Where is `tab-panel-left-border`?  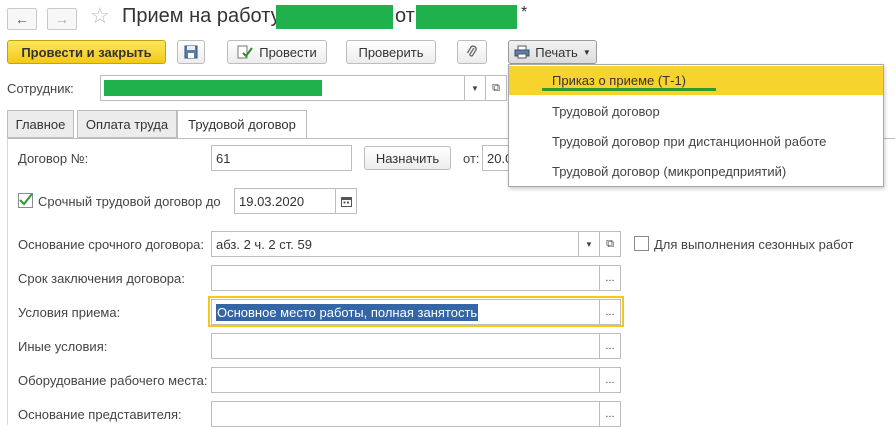 tab-panel-left-border is located at coordinates (7, 281).